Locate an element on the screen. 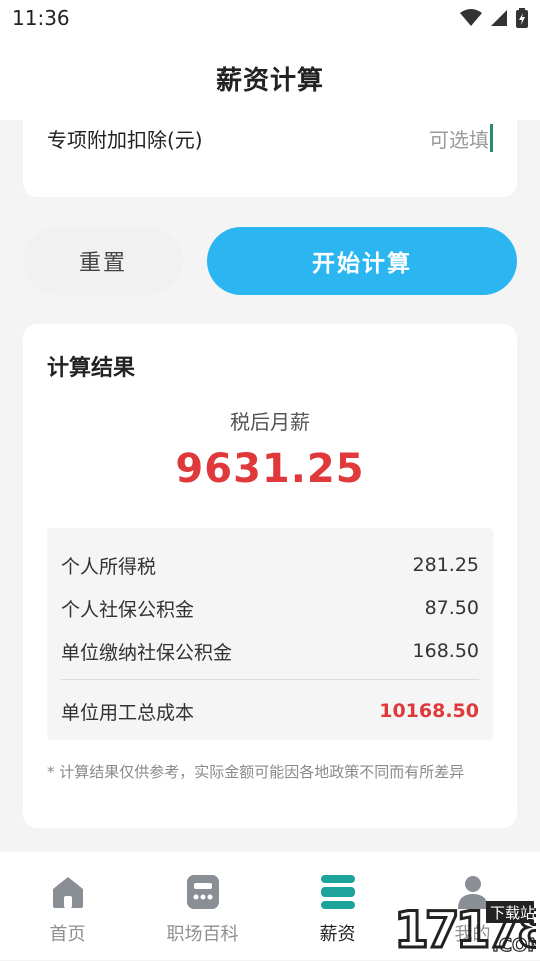  total-cost-value: 10168.50 is located at coordinates (429, 711).